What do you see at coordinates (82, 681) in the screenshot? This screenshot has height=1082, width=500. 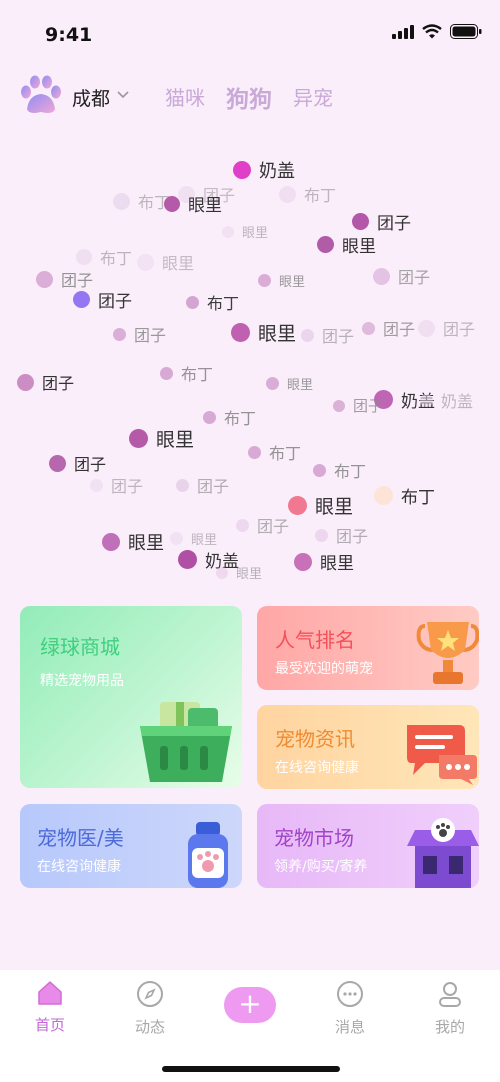 I see `card-subtitle: 精选宠物用品` at bounding box center [82, 681].